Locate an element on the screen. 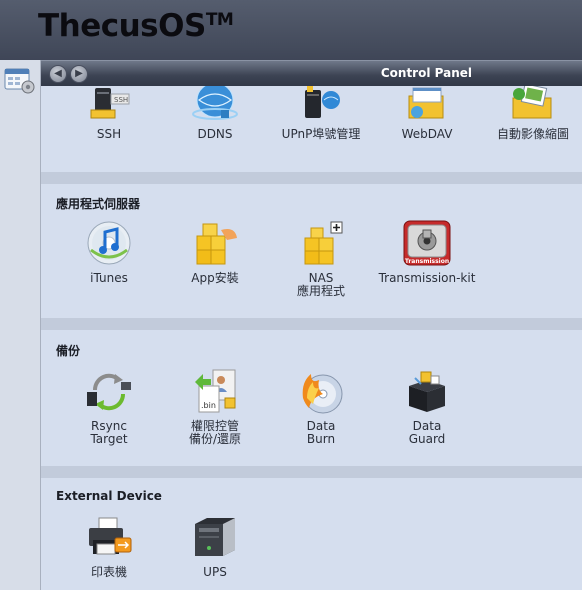  printer-icon is located at coordinates (110, 536).